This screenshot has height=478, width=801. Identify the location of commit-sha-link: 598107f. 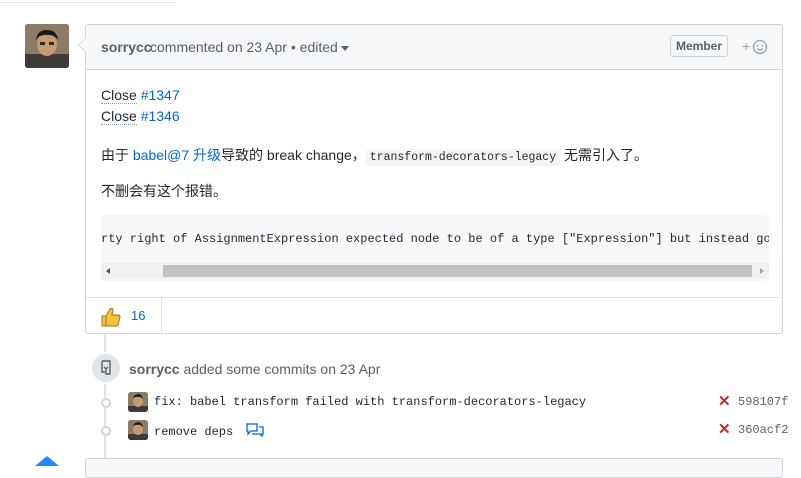
(763, 402).